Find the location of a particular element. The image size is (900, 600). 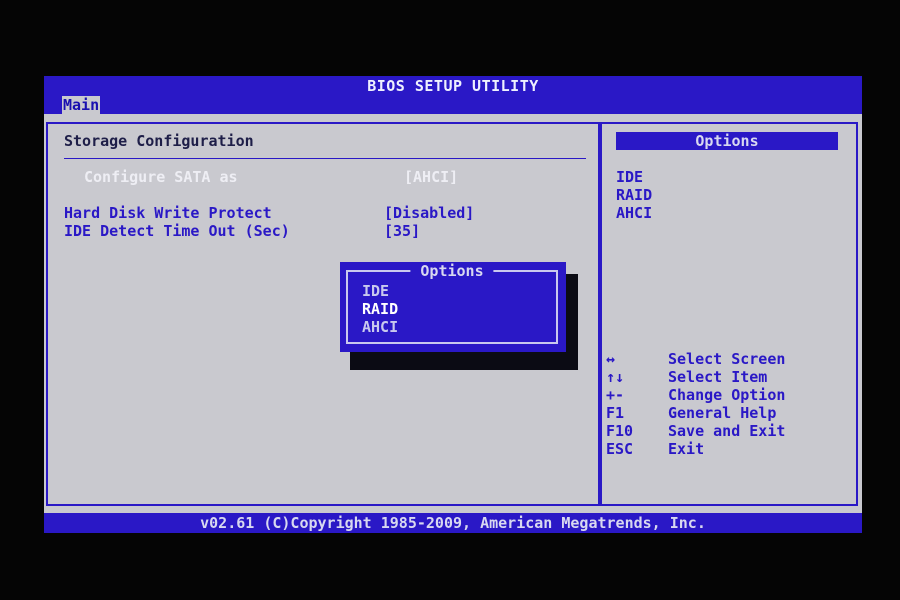

setting-label: IDE Detect Time Out (Sec) is located at coordinates (177, 231).